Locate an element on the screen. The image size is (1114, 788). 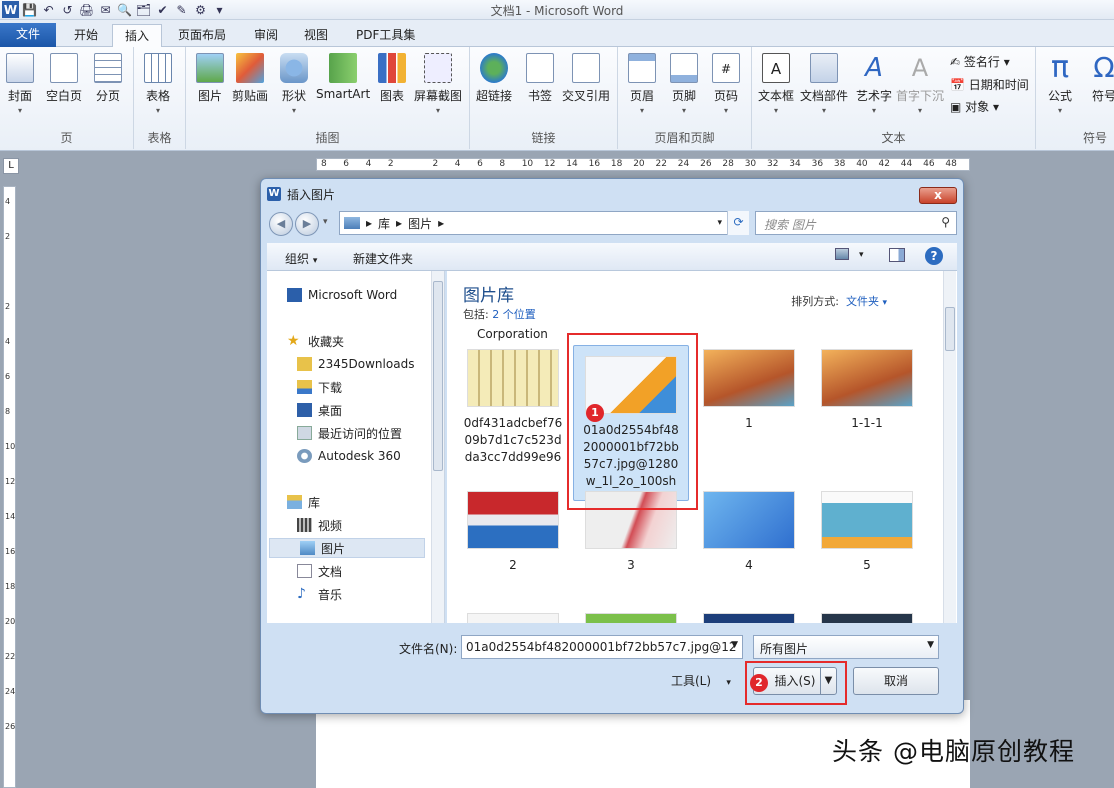
preview-pane-icon is located at coordinates (897, 255).